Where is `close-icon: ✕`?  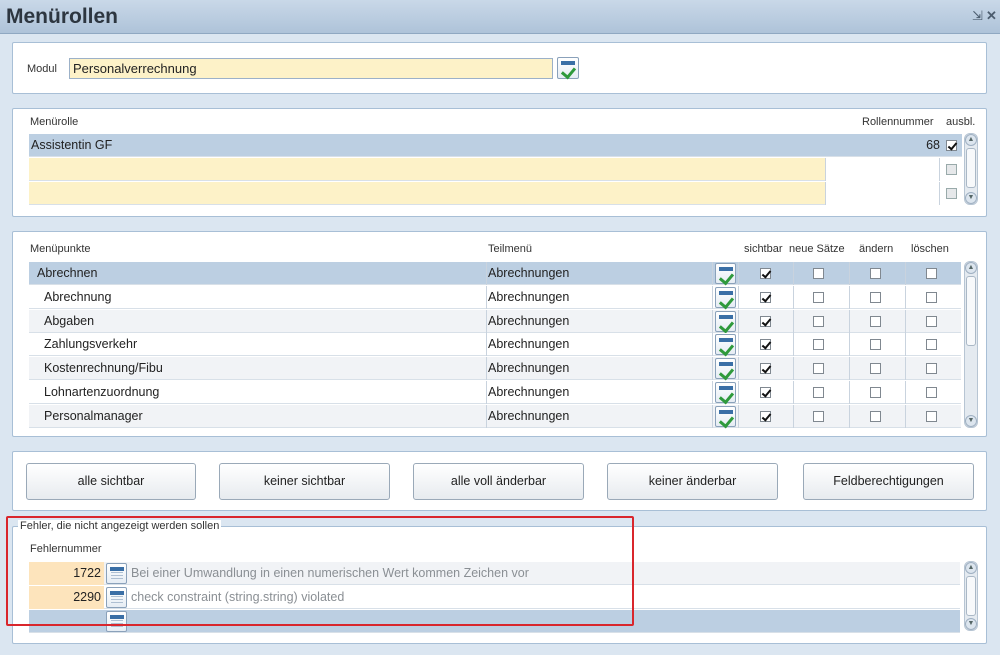 close-icon: ✕ is located at coordinates (991, 16).